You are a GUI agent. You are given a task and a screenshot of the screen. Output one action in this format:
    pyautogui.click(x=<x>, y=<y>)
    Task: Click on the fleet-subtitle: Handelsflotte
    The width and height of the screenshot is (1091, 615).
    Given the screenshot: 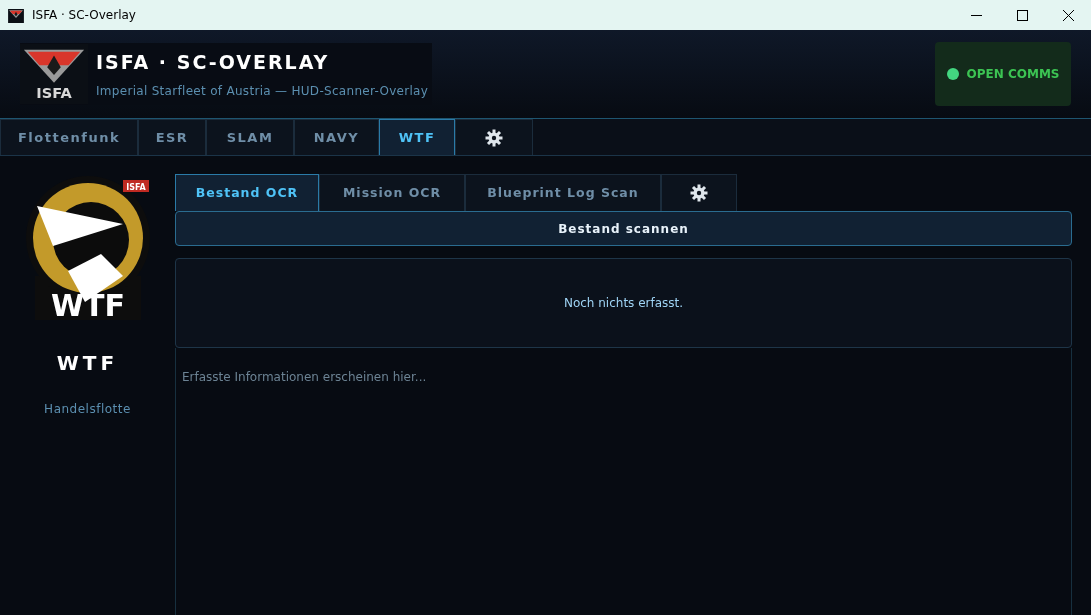 What is the action you would take?
    pyautogui.click(x=87, y=409)
    